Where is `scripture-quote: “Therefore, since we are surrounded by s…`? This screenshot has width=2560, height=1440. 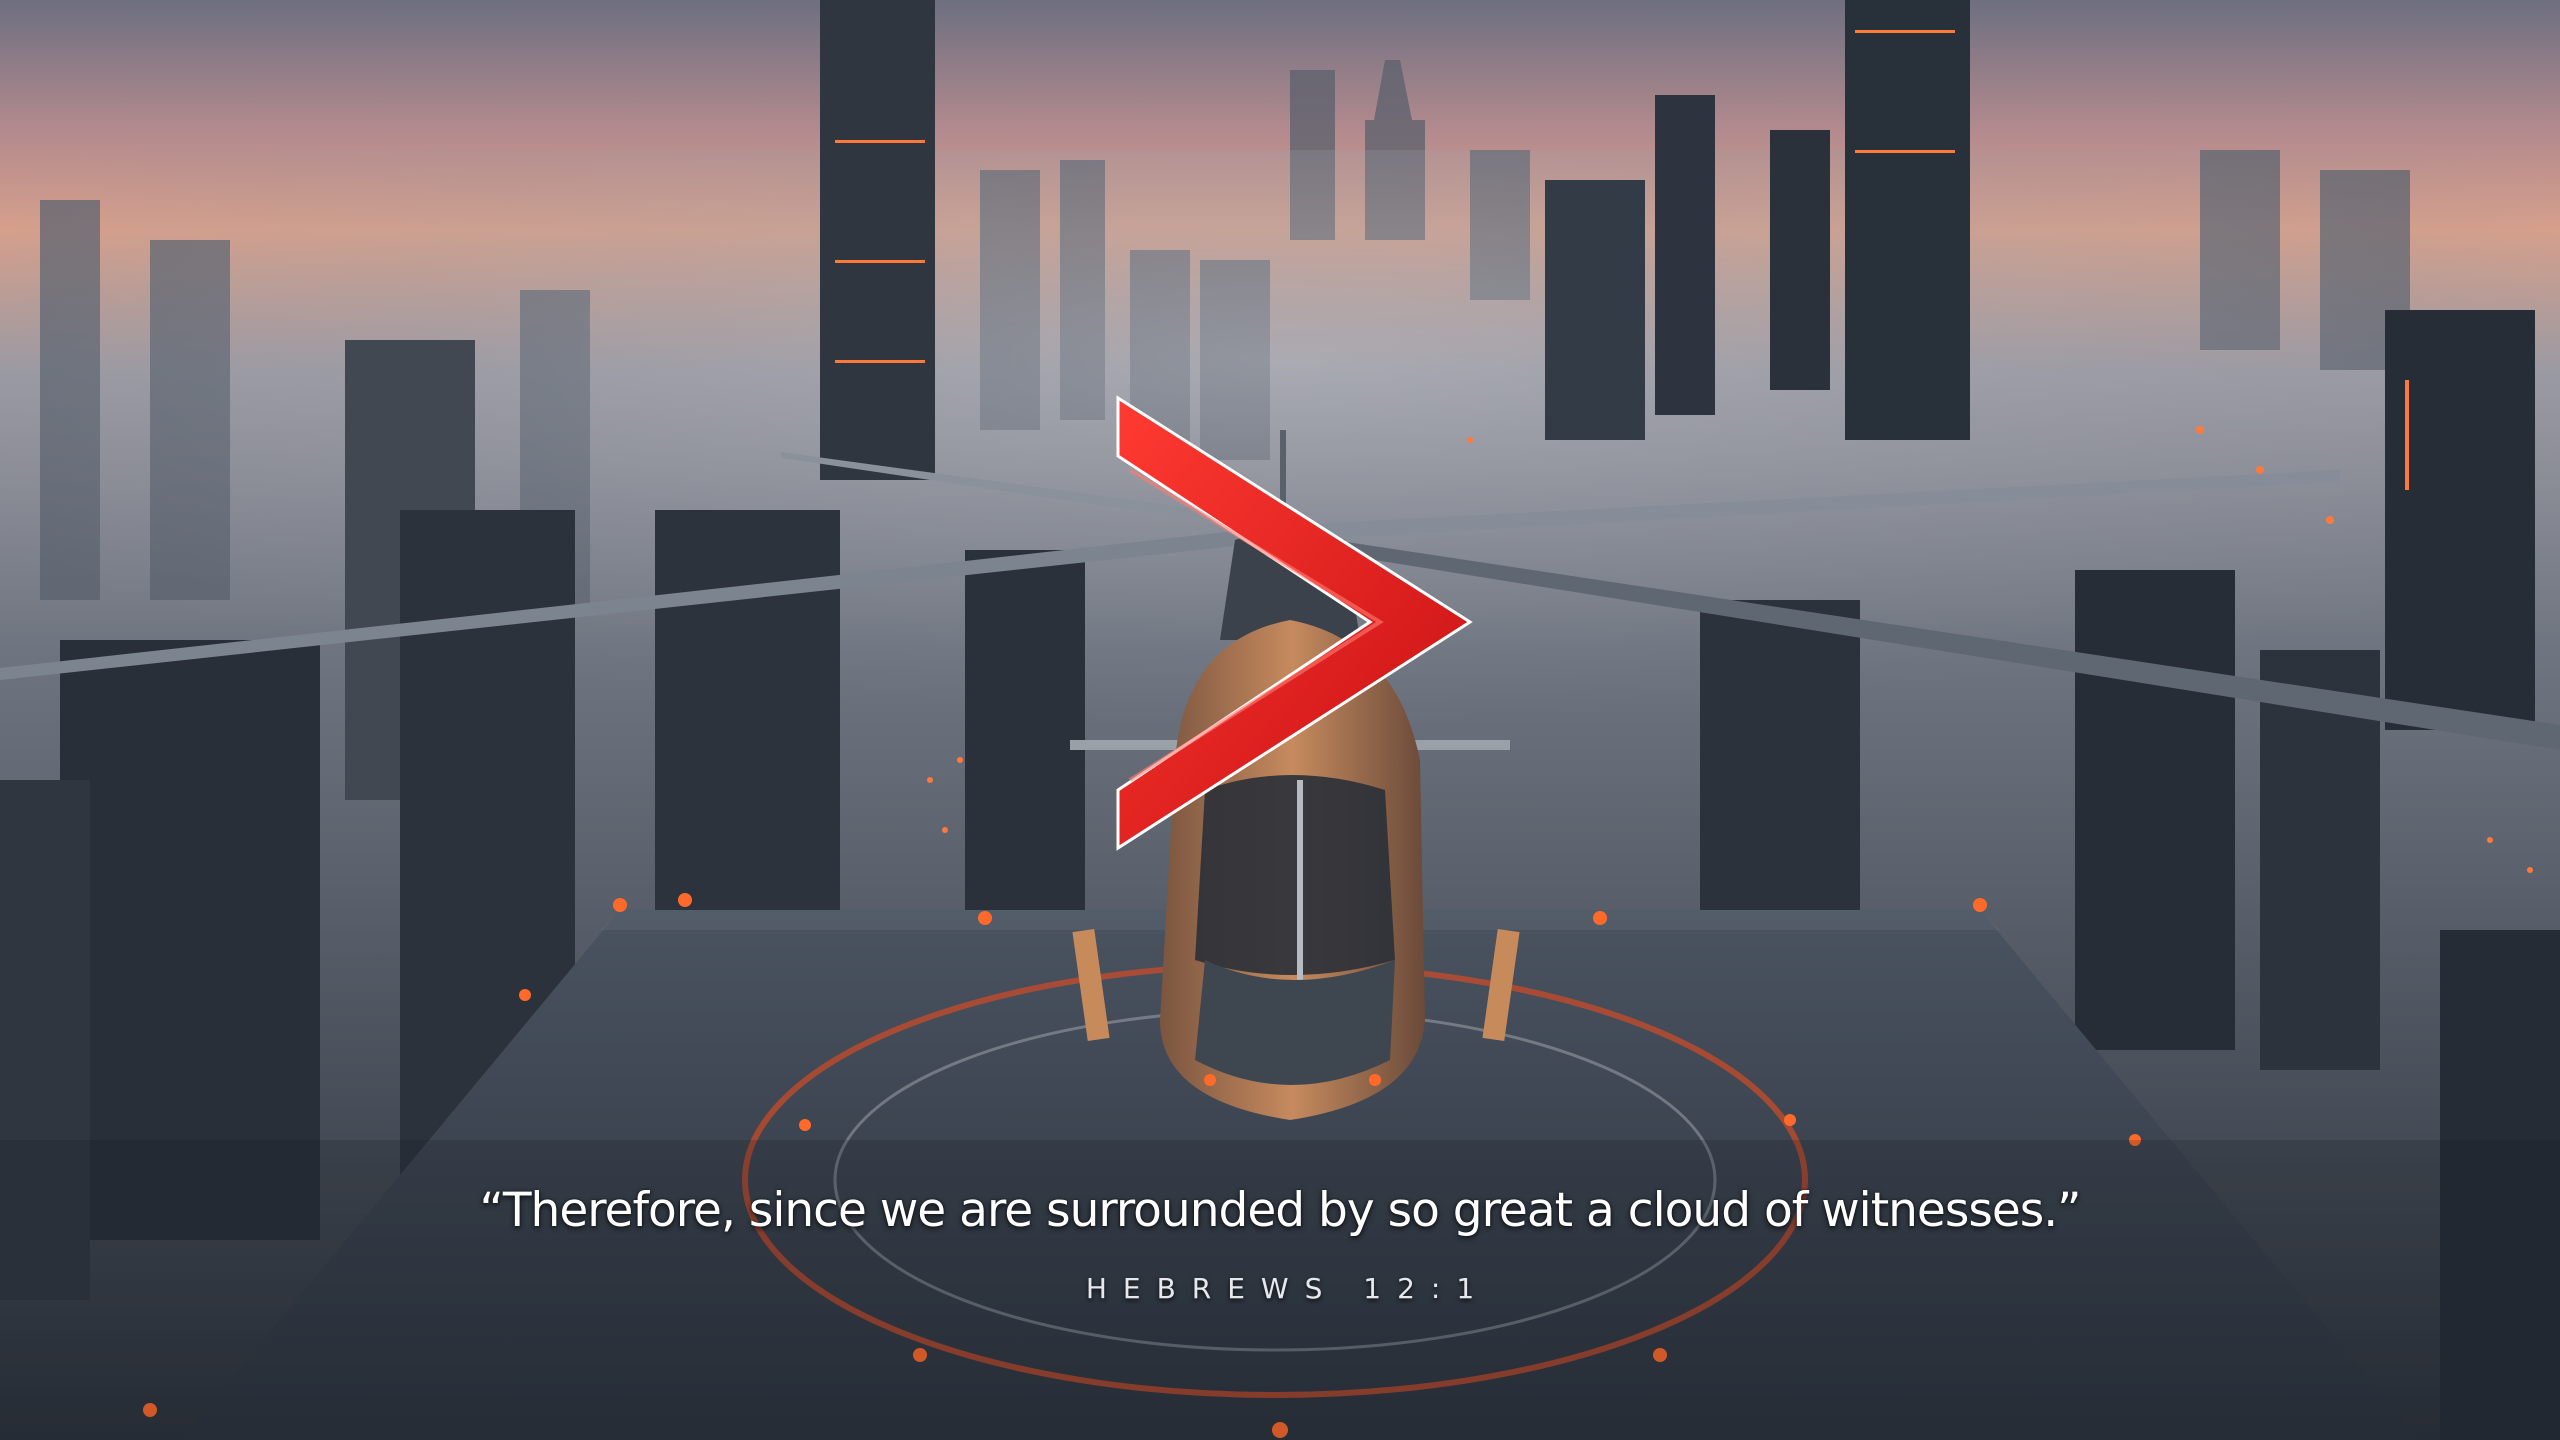 scripture-quote: “Therefore, since we are surrounded by s… is located at coordinates (1280, 1210).